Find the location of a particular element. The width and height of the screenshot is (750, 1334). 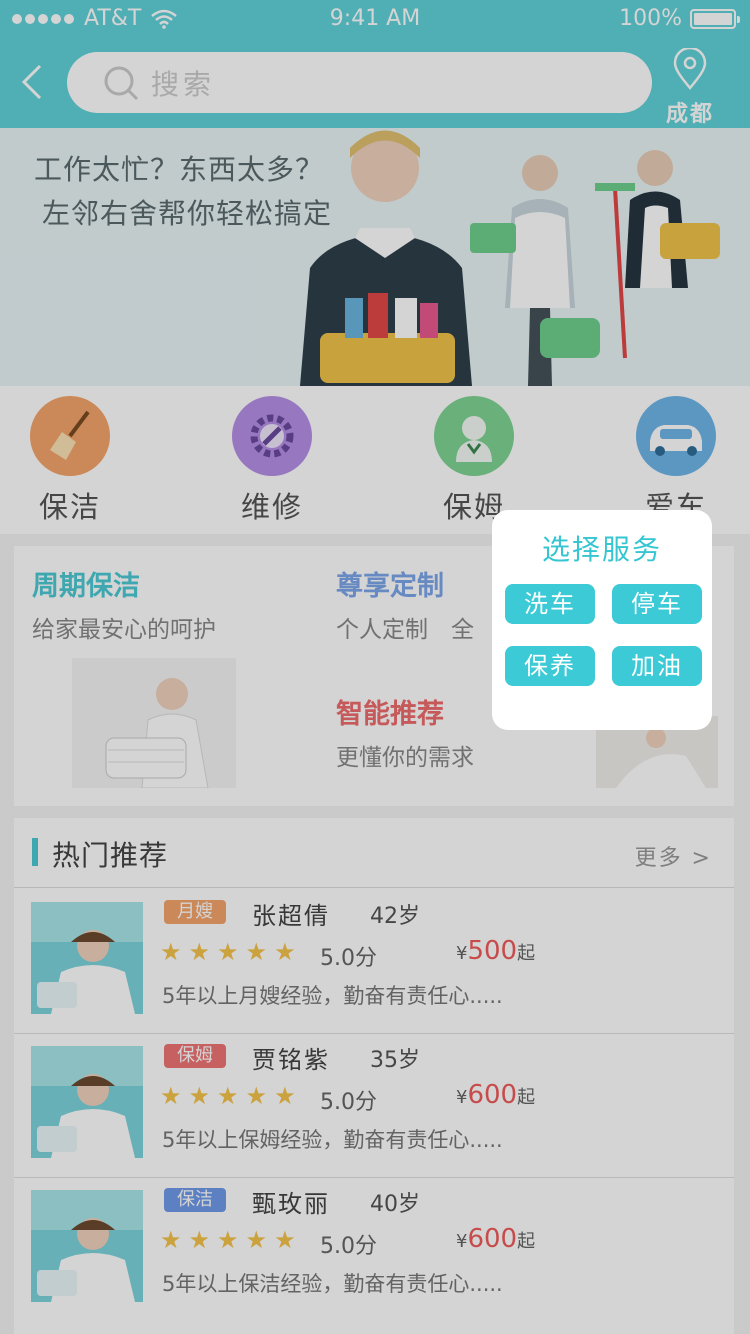

refuel-button: 加油 is located at coordinates (657, 666).